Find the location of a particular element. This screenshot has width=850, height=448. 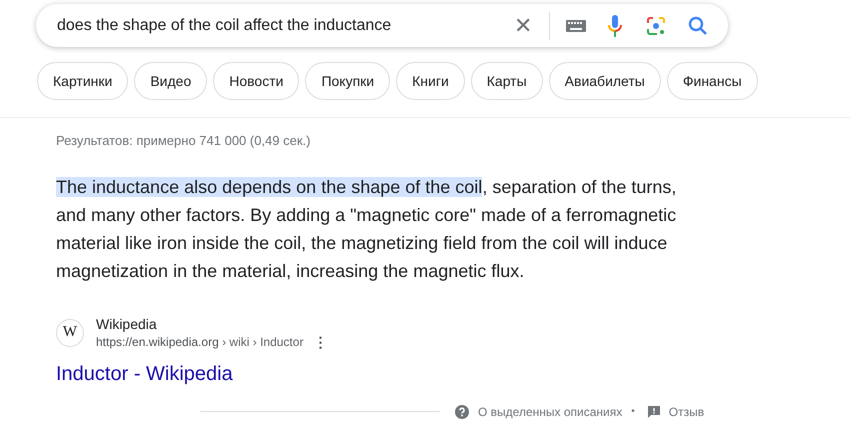

result-link: Inductor - Wikipedia is located at coordinates (144, 373).